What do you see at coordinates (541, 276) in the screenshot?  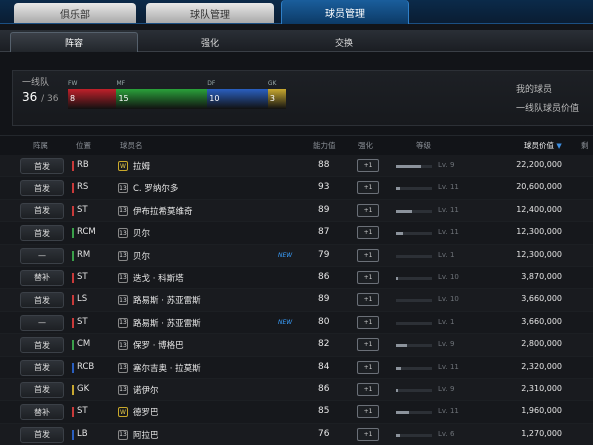 I see `player-value: 3,870,000` at bounding box center [541, 276].